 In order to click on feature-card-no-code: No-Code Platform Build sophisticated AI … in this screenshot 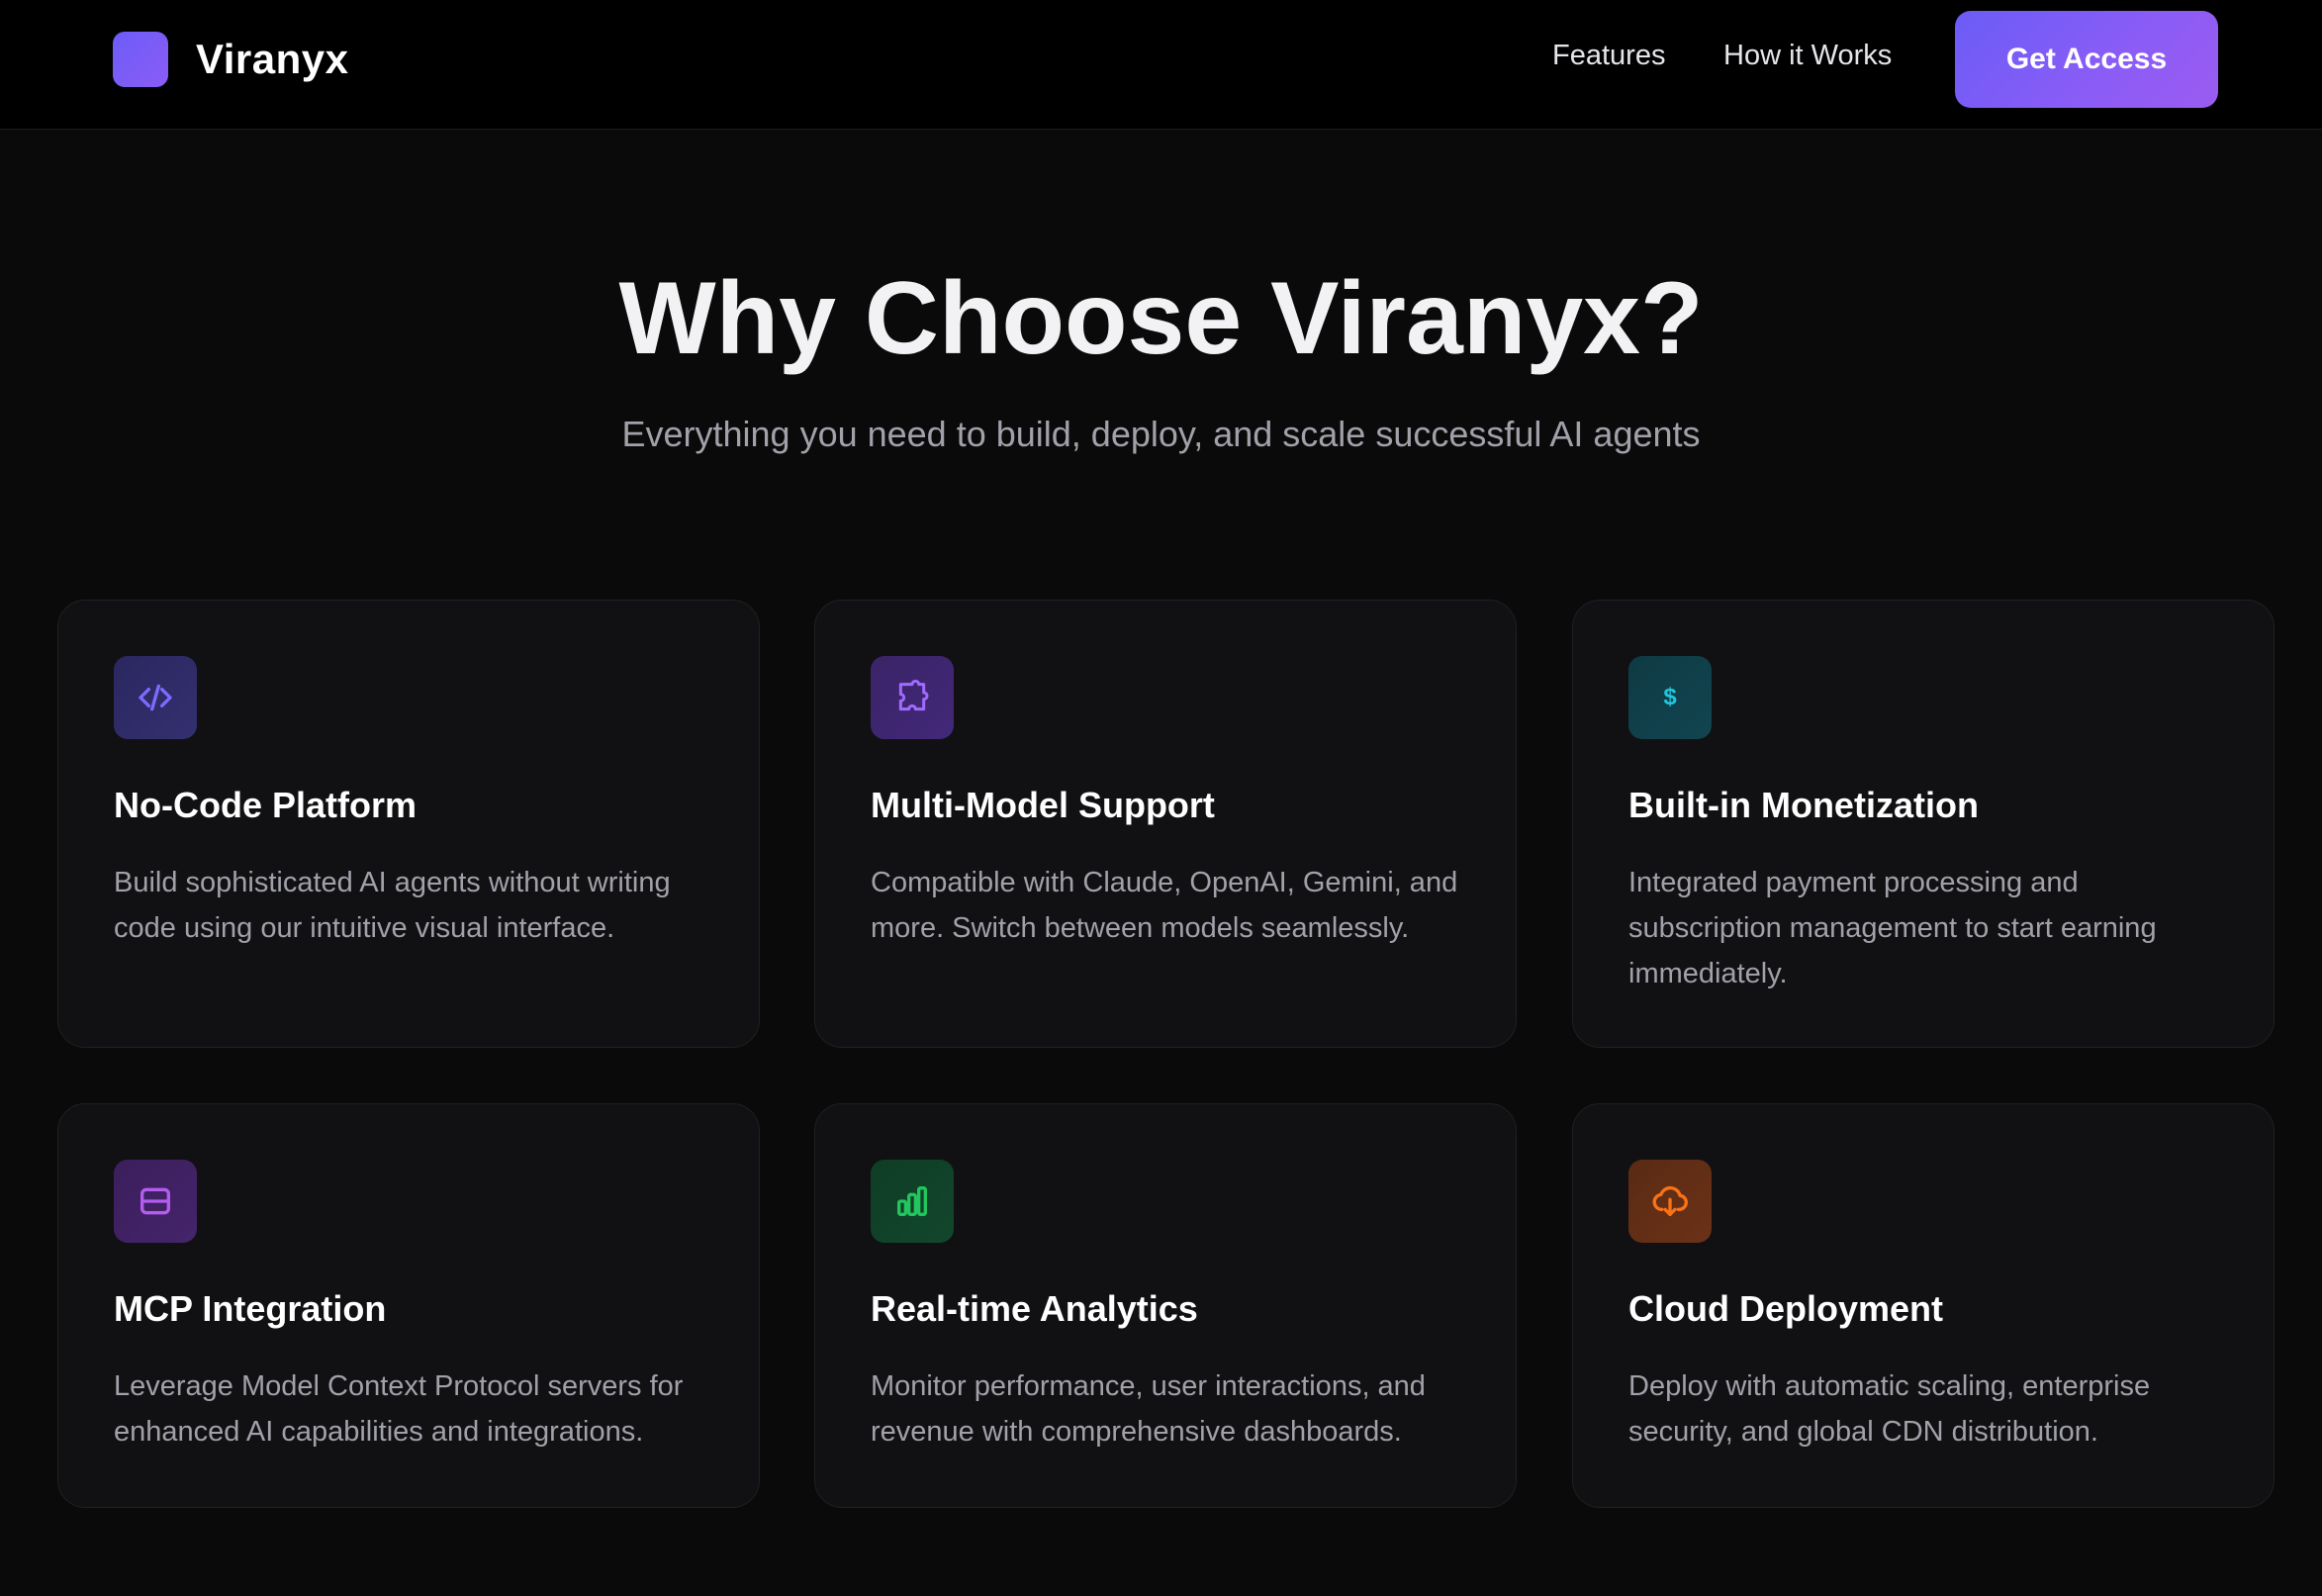, I will do `click(408, 824)`.